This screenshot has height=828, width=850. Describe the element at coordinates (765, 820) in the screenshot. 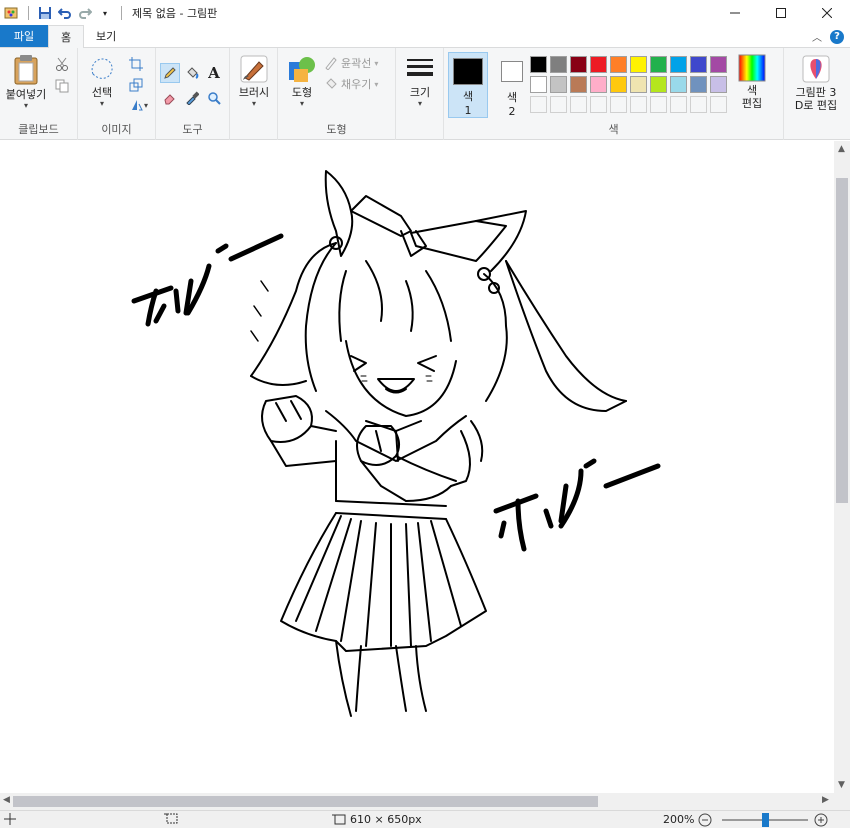

I see `zoom-slider-thumb` at that location.